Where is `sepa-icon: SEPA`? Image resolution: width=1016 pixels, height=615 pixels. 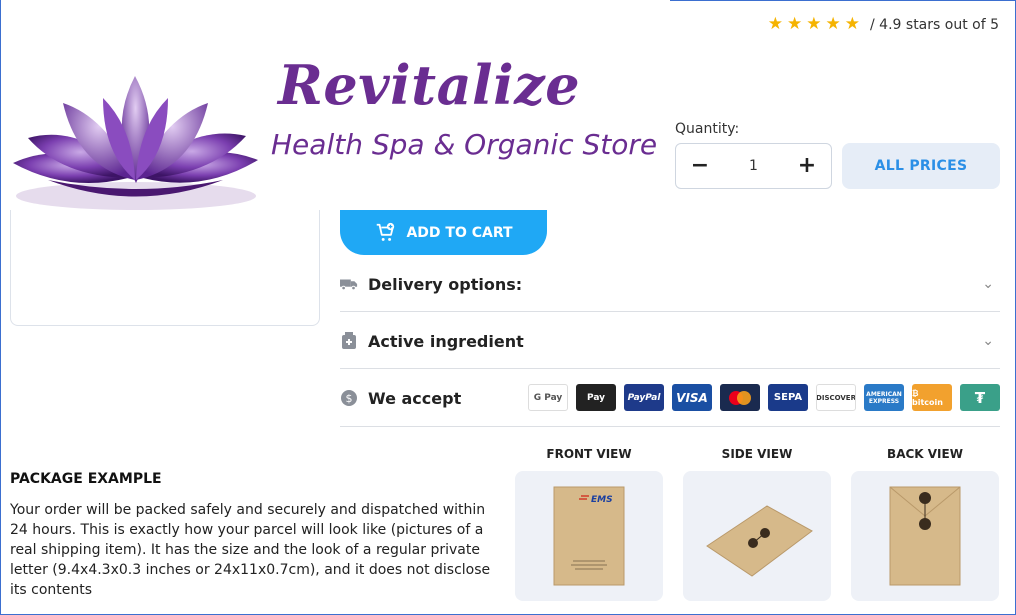
sepa-icon: SEPA is located at coordinates (788, 397).